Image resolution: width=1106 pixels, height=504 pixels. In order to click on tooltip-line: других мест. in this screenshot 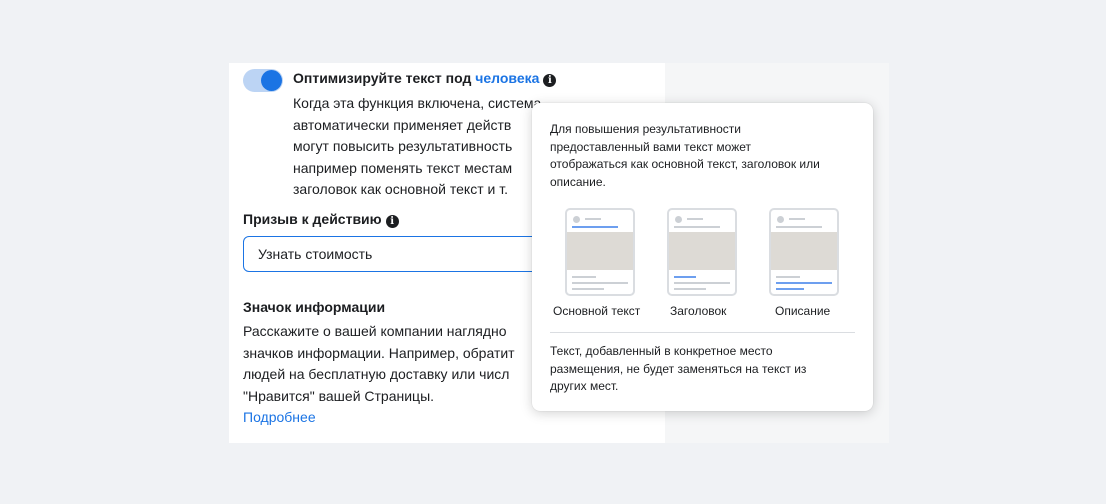, I will do `click(584, 386)`.